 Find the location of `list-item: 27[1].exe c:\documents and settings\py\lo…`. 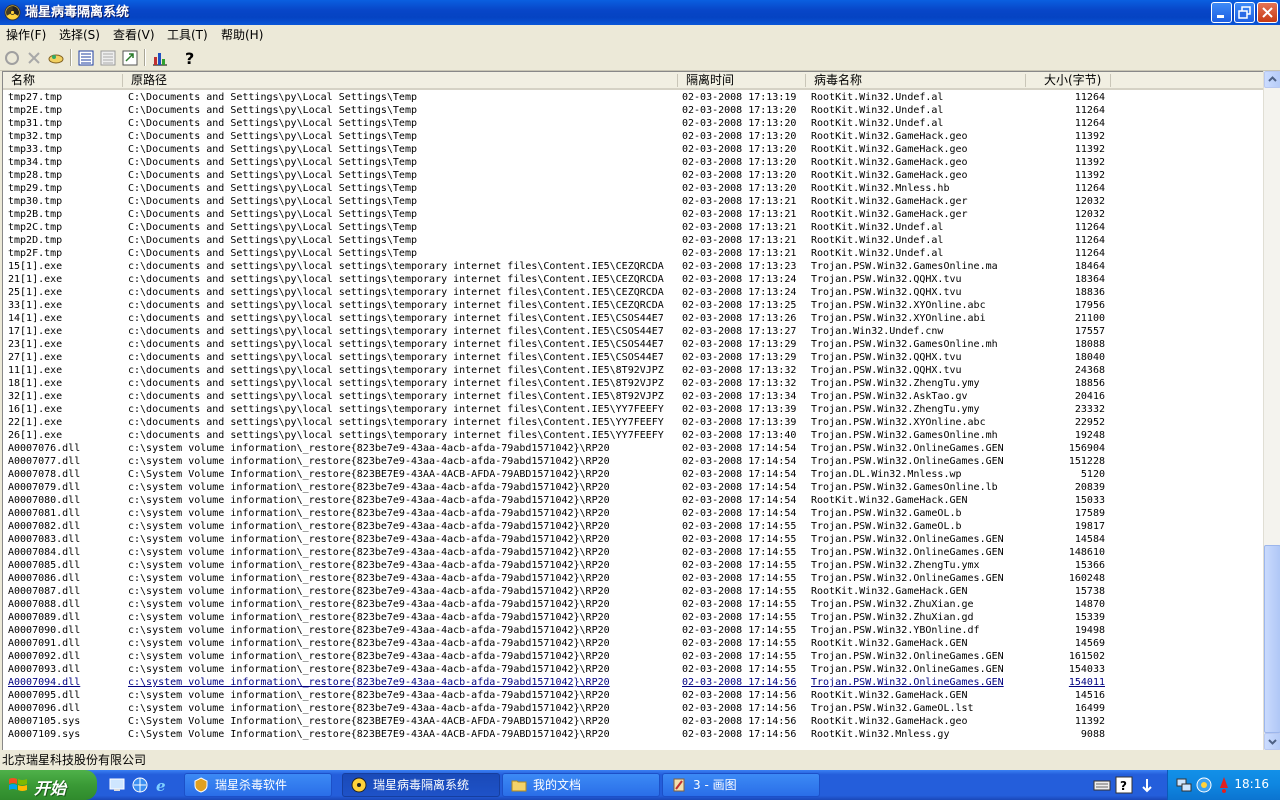

list-item: 27[1].exe c:\documents and settings\py\lo… is located at coordinates (633, 357).